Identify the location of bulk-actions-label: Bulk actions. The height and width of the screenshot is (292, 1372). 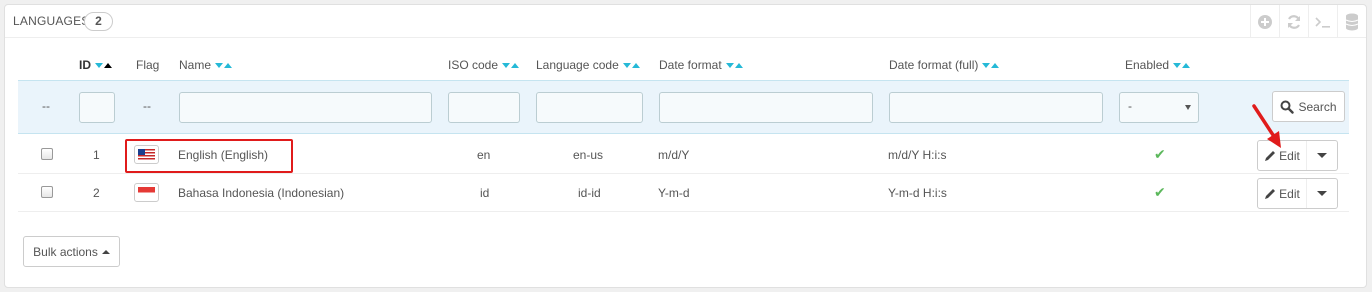
(65, 251).